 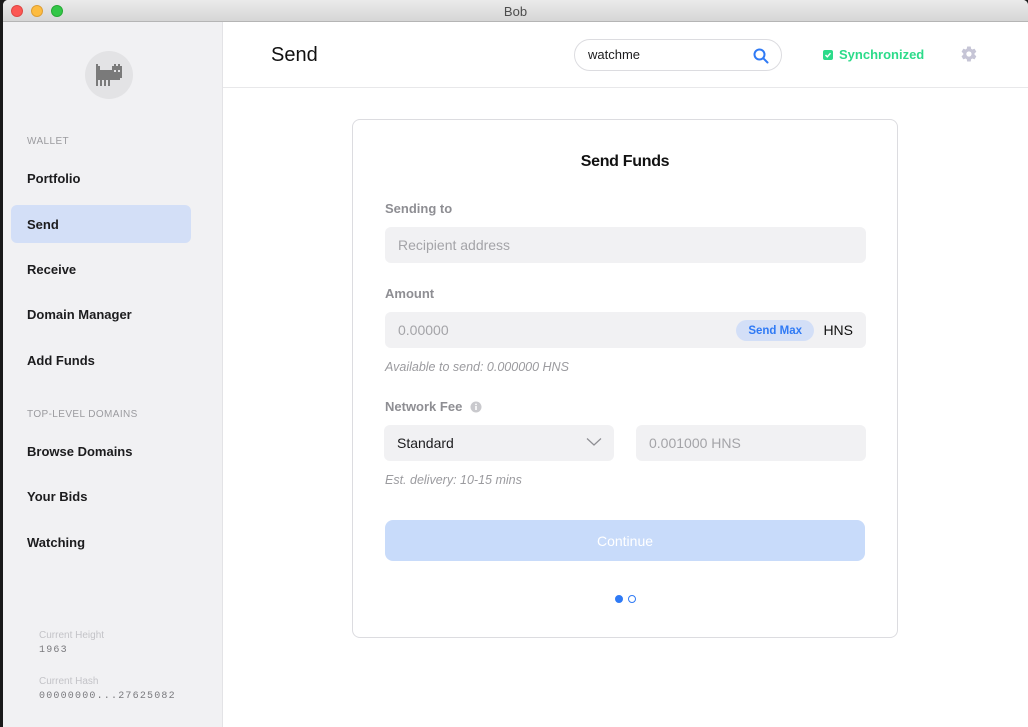 What do you see at coordinates (828, 54) in the screenshot?
I see `check-icon` at bounding box center [828, 54].